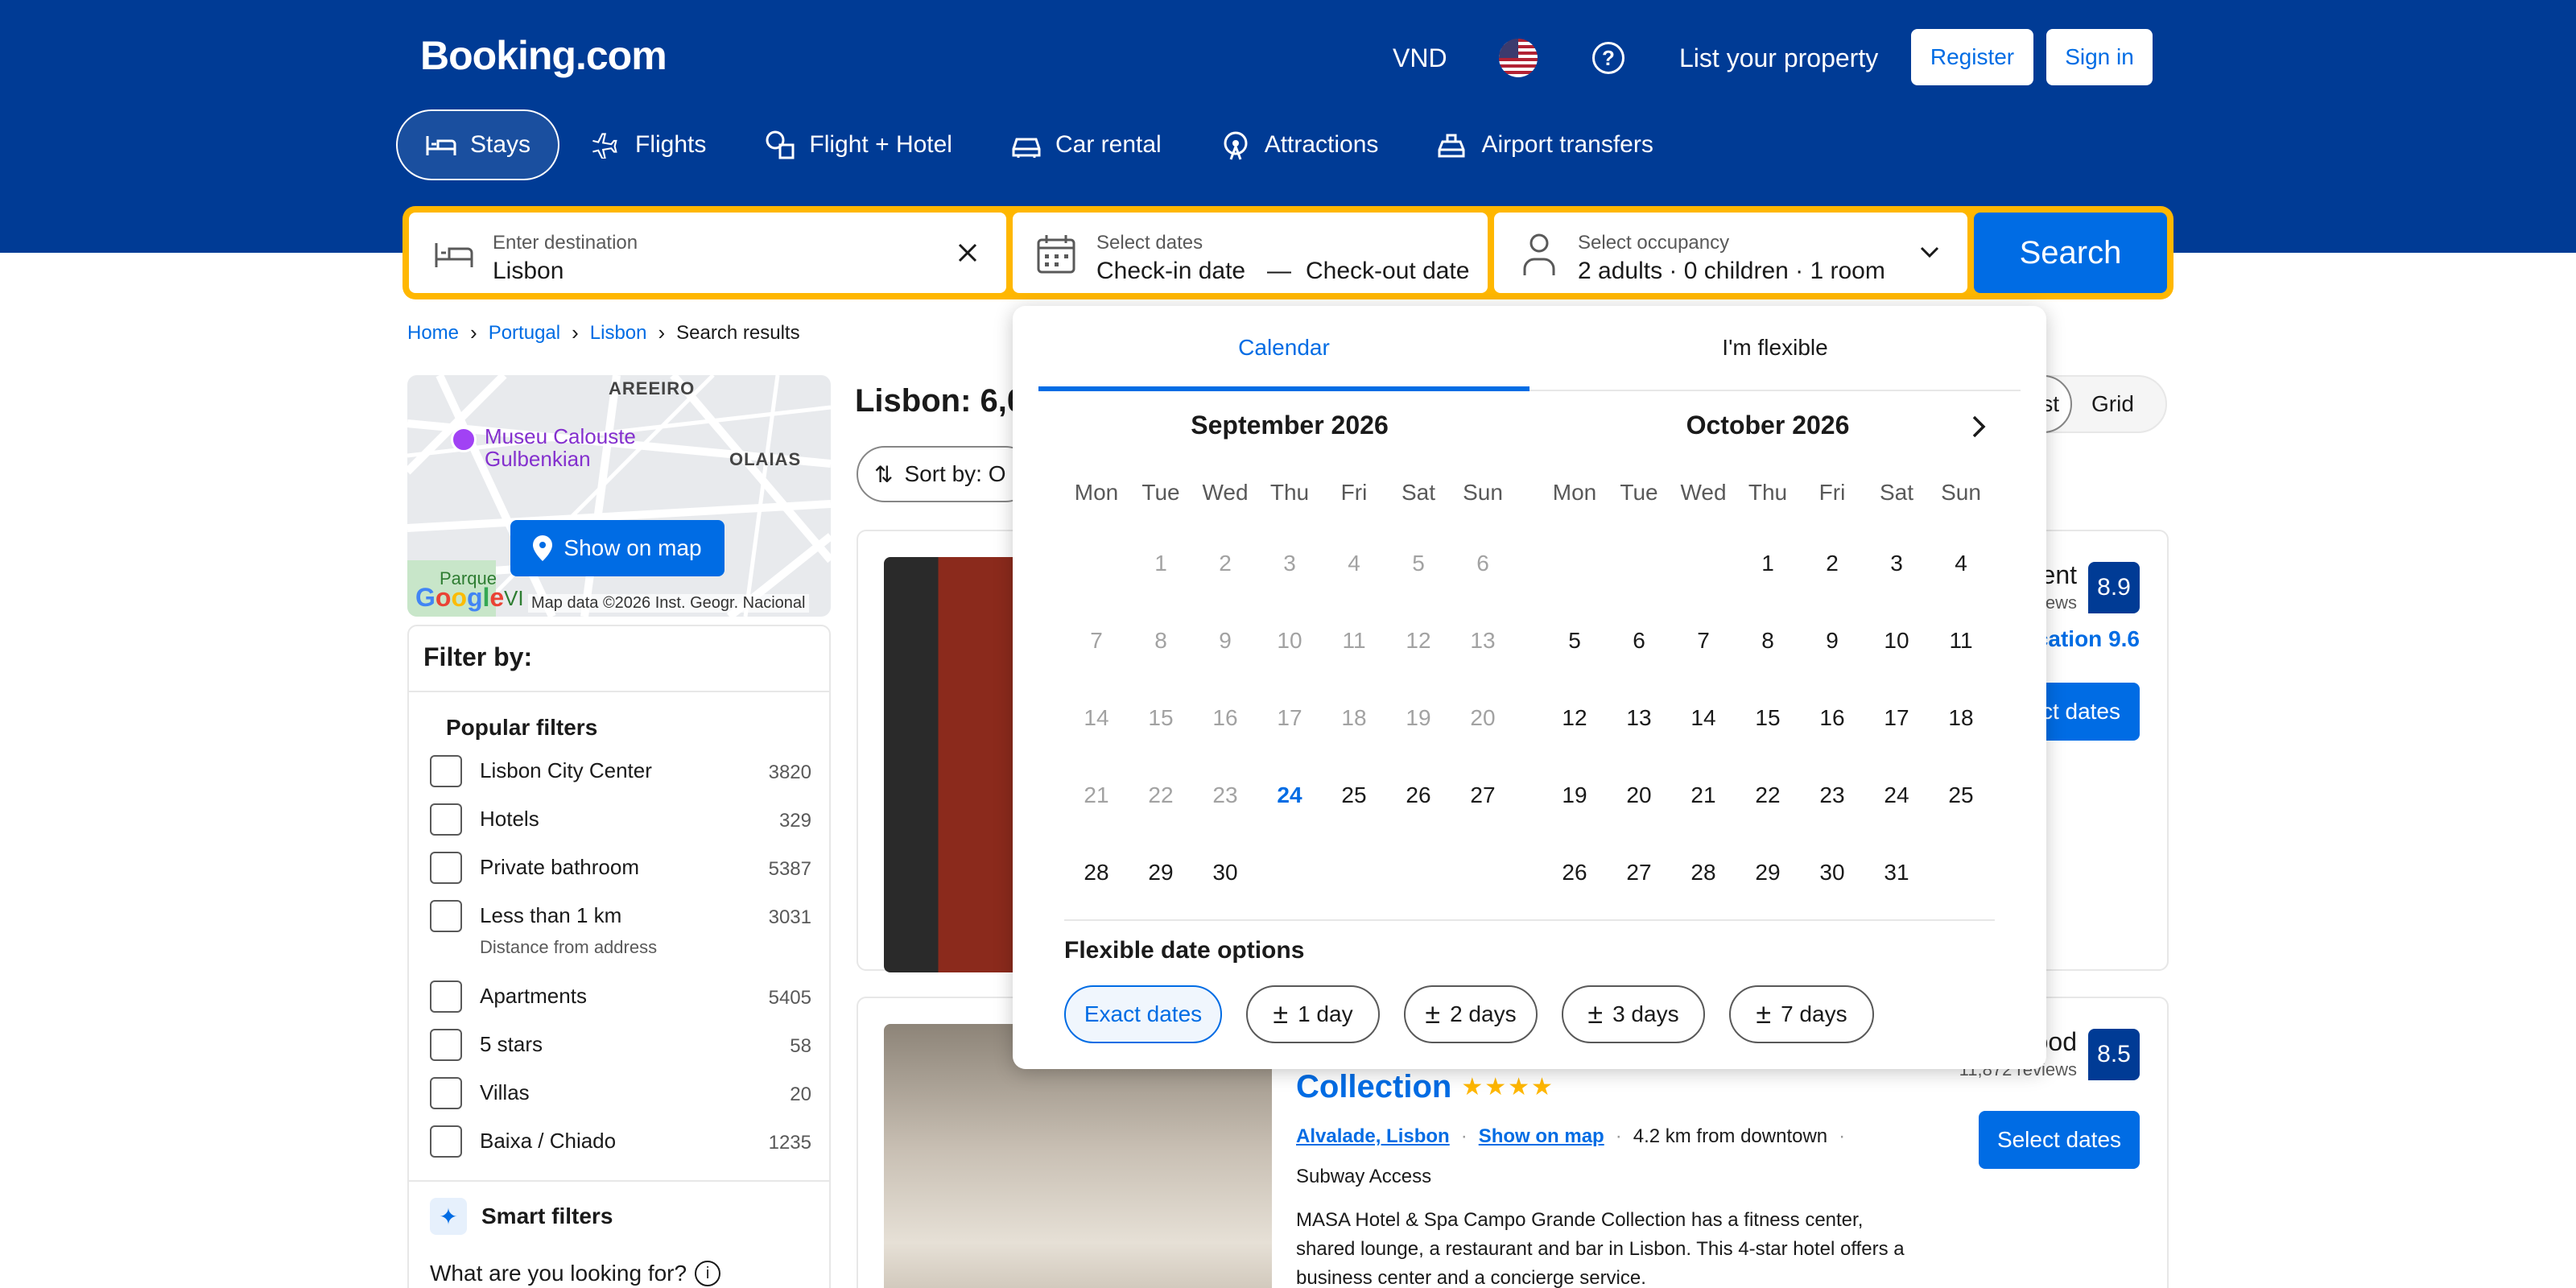 Image resolution: width=2576 pixels, height=1288 pixels. I want to click on flexible-chip: ±1 day, so click(1313, 1014).